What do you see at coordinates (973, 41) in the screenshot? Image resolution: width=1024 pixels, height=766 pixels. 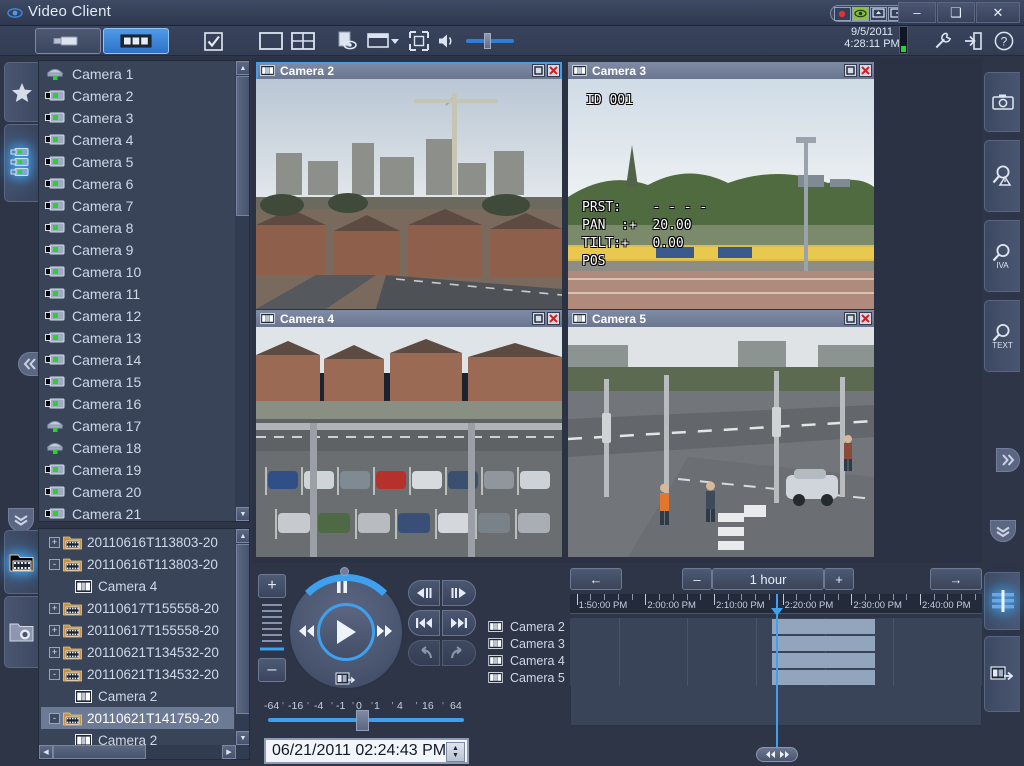 I see `logout-button` at bounding box center [973, 41].